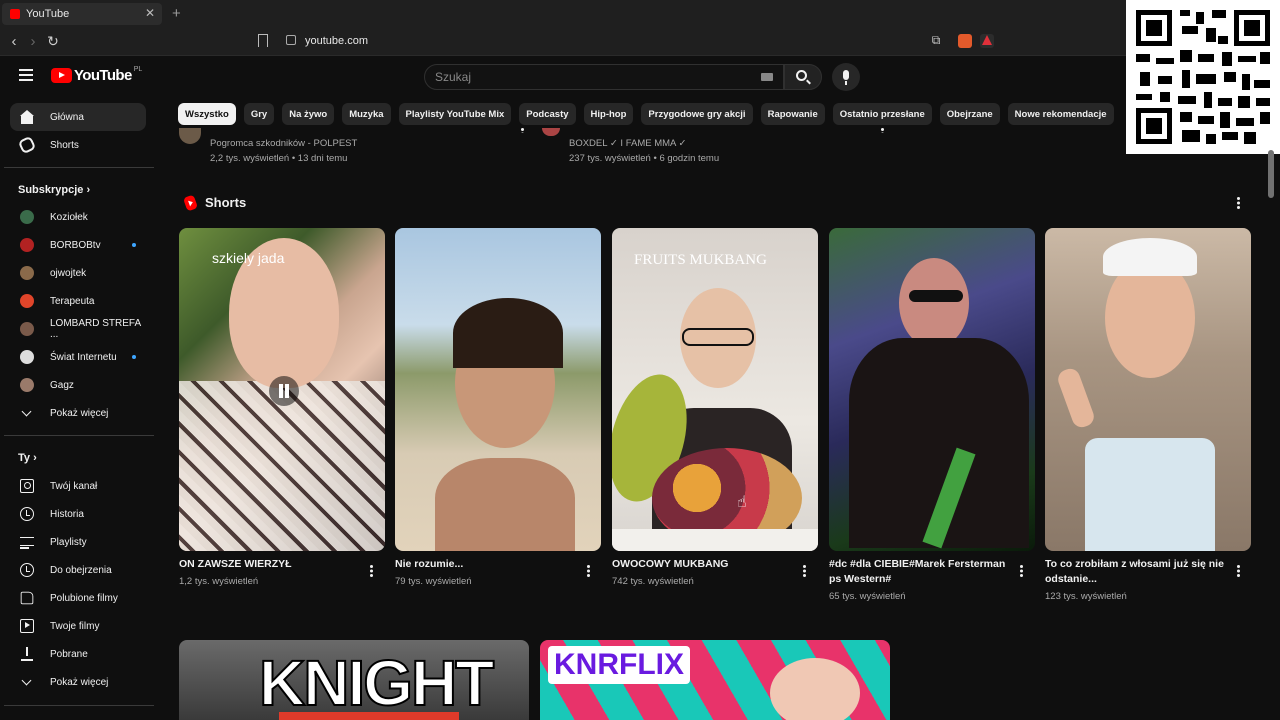 Image resolution: width=1280 pixels, height=720 pixels. What do you see at coordinates (14, 41) in the screenshot?
I see `back-icon: ‹` at bounding box center [14, 41].